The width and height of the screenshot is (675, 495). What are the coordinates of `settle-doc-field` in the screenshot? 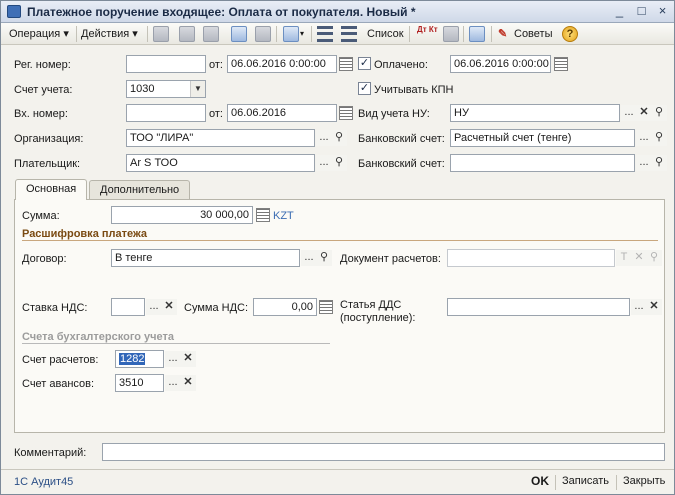 It's located at (531, 258).